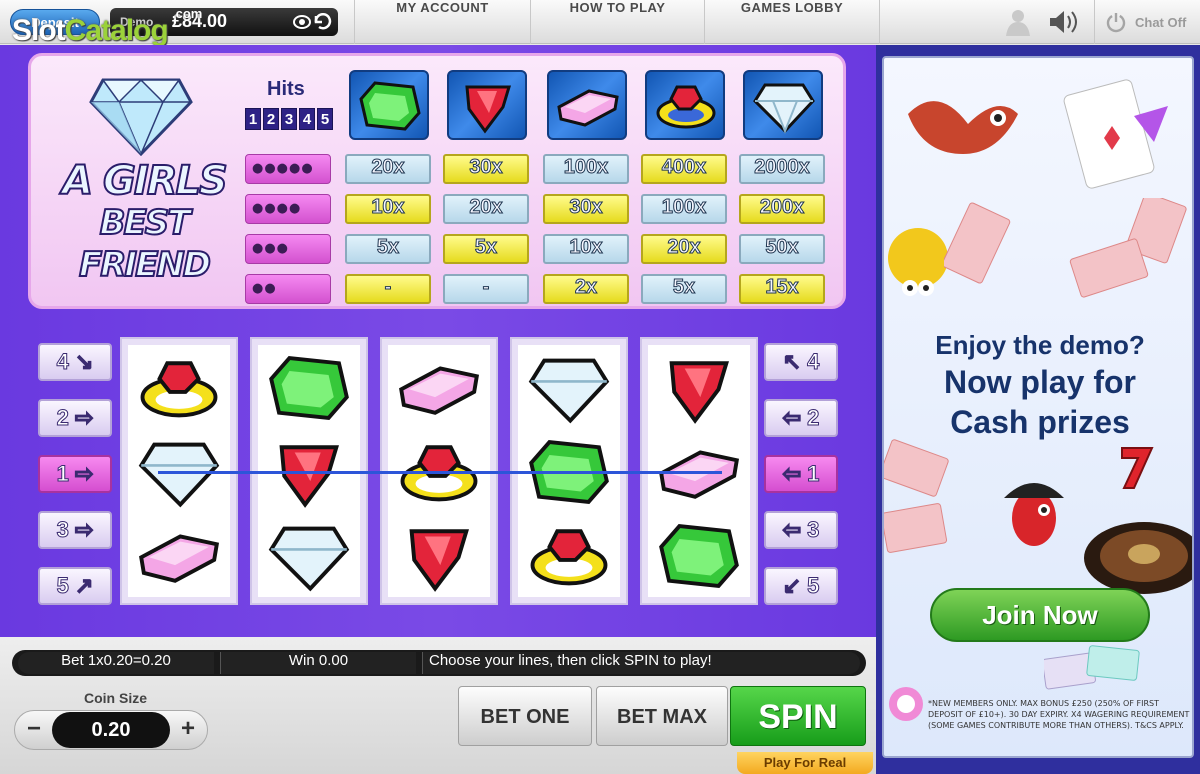 This screenshot has width=1200, height=774. What do you see at coordinates (111, 730) in the screenshot?
I see `coin-size-value: 0.20` at bounding box center [111, 730].